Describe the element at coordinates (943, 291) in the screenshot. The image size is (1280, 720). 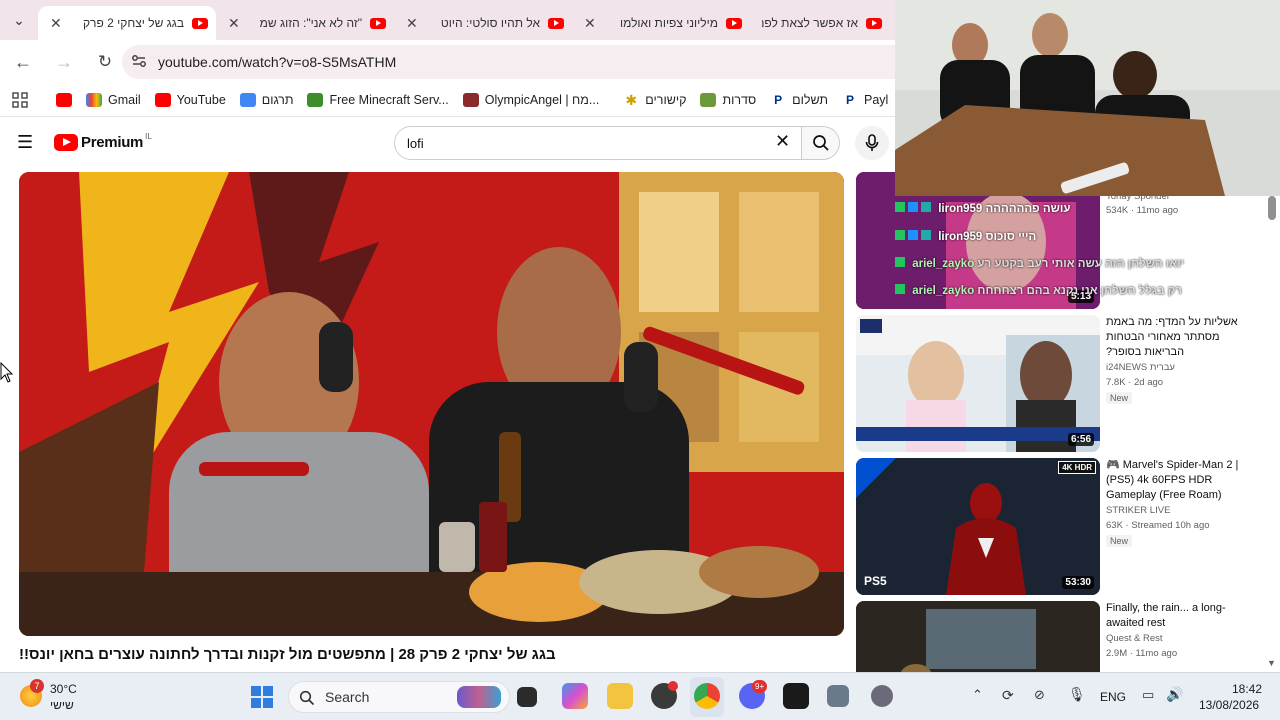
I see `chat-username: ariel_zayko` at that location.